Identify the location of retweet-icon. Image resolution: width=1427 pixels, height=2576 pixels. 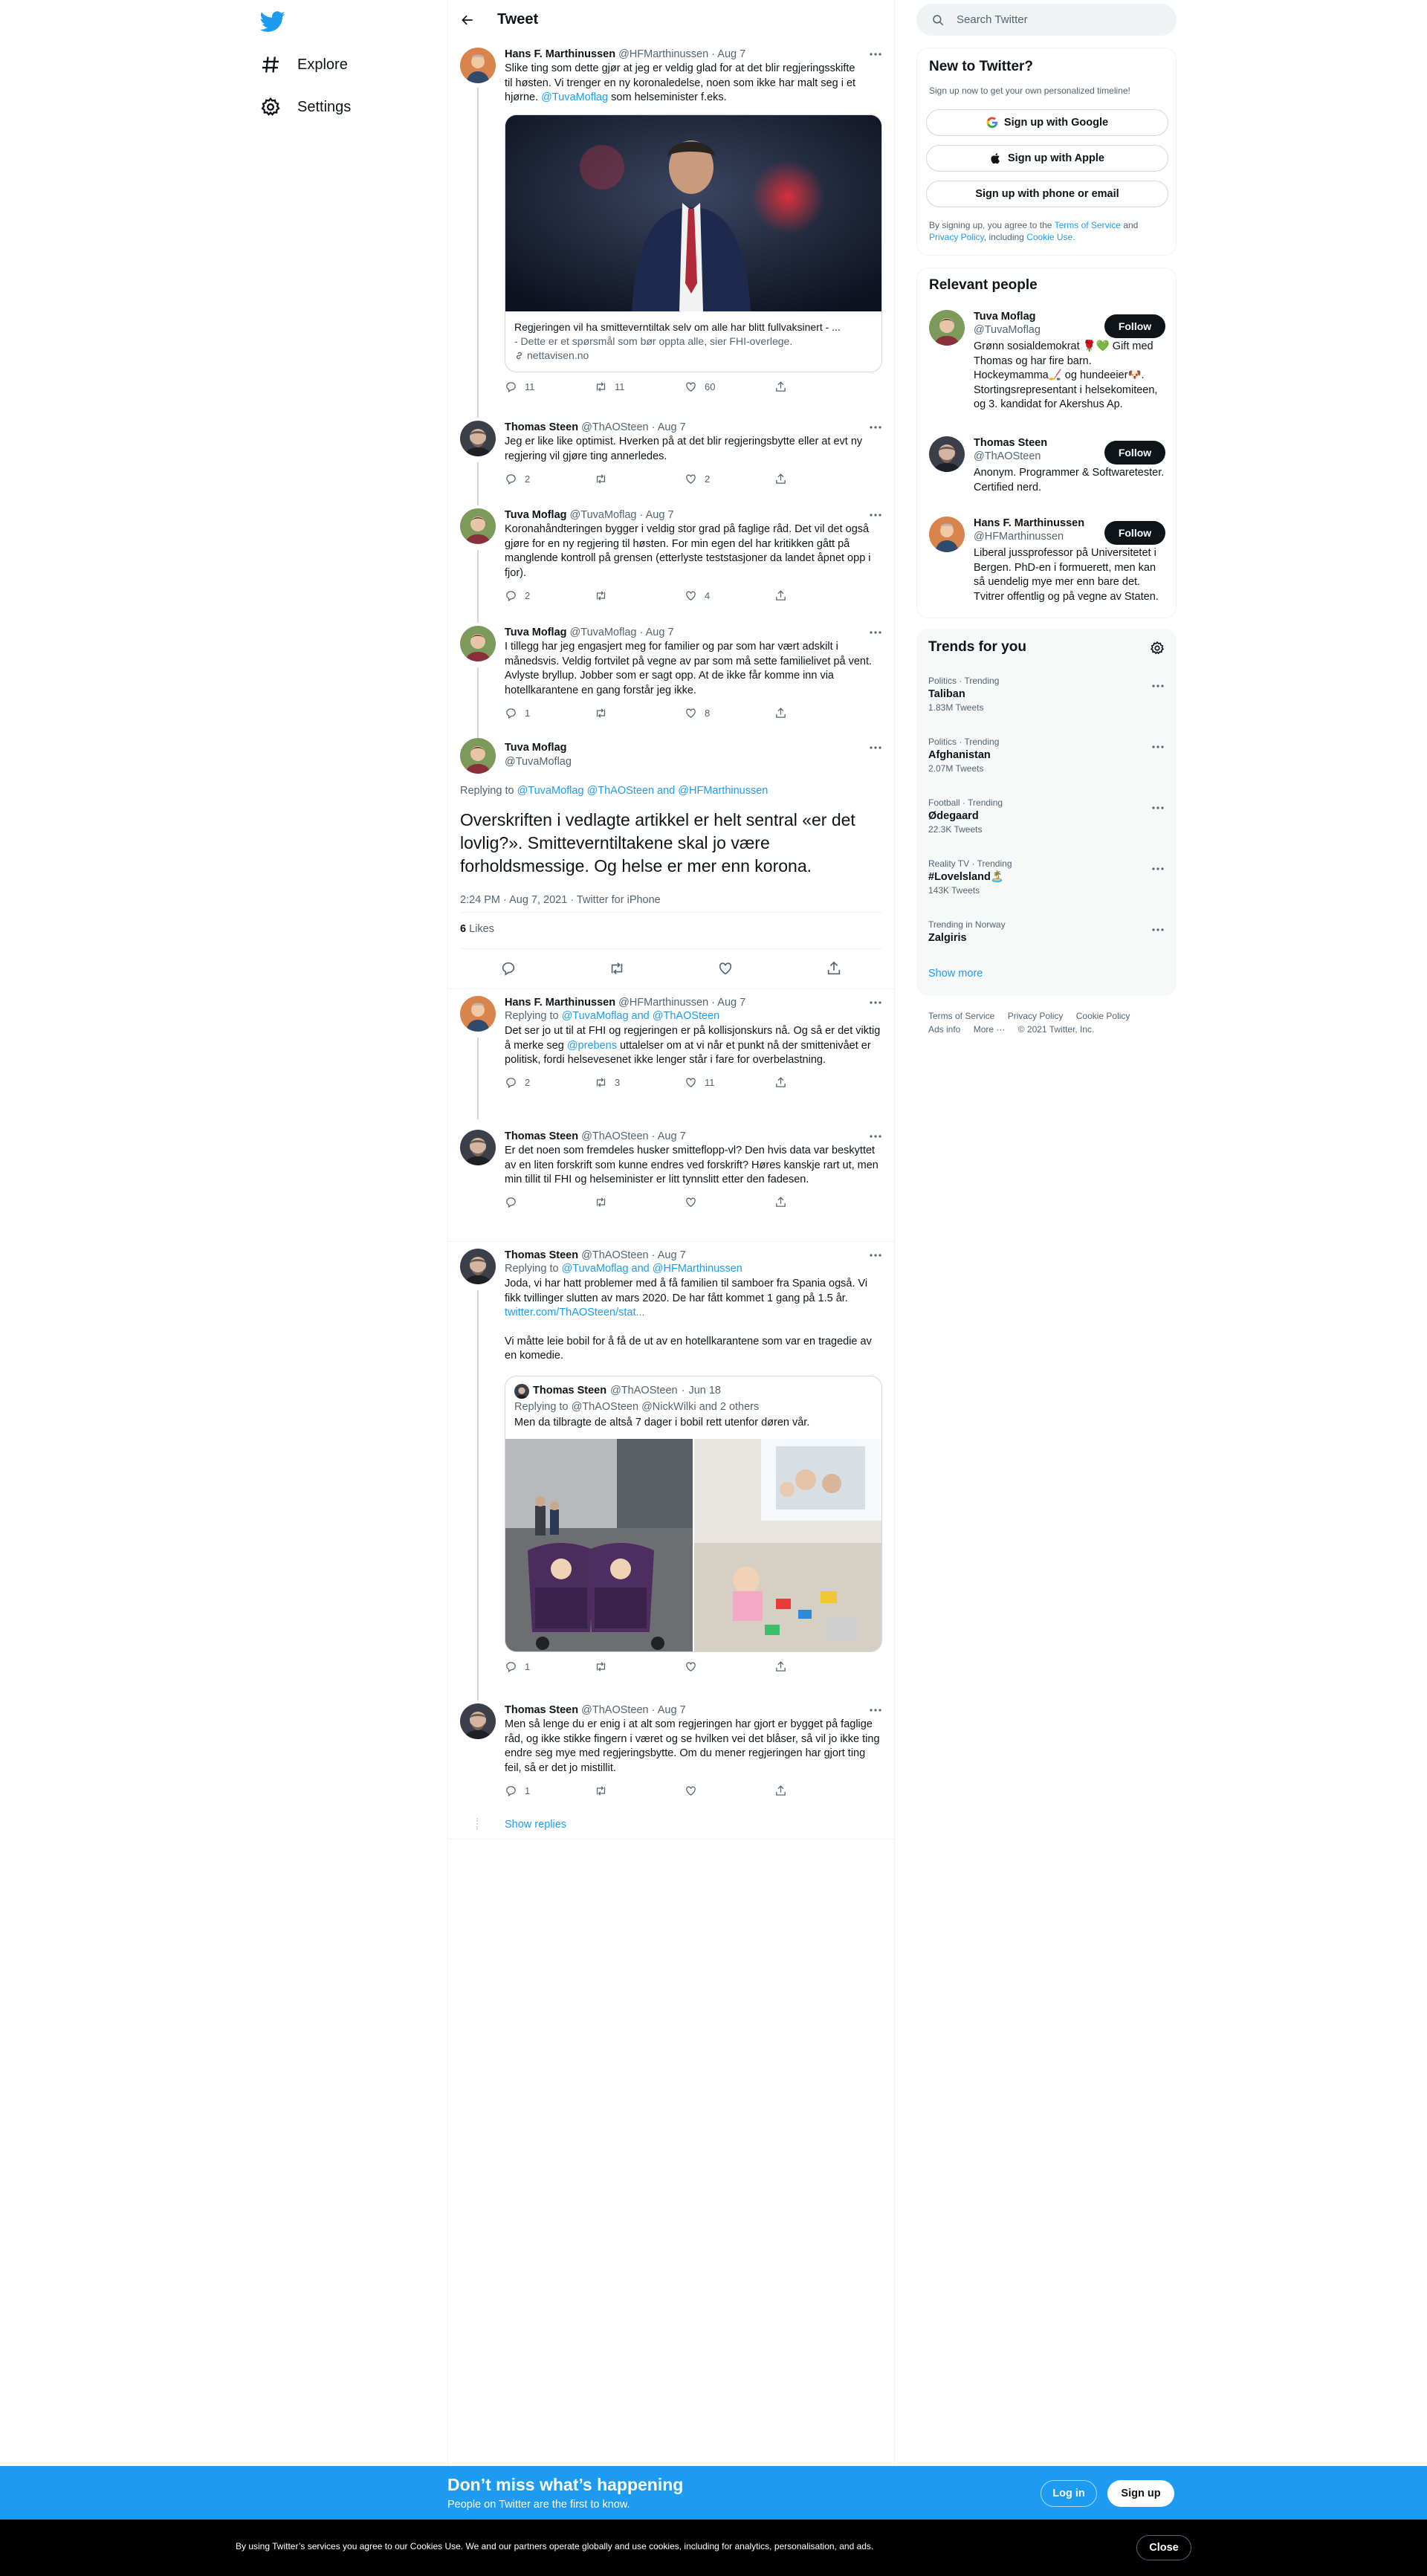
(617, 968).